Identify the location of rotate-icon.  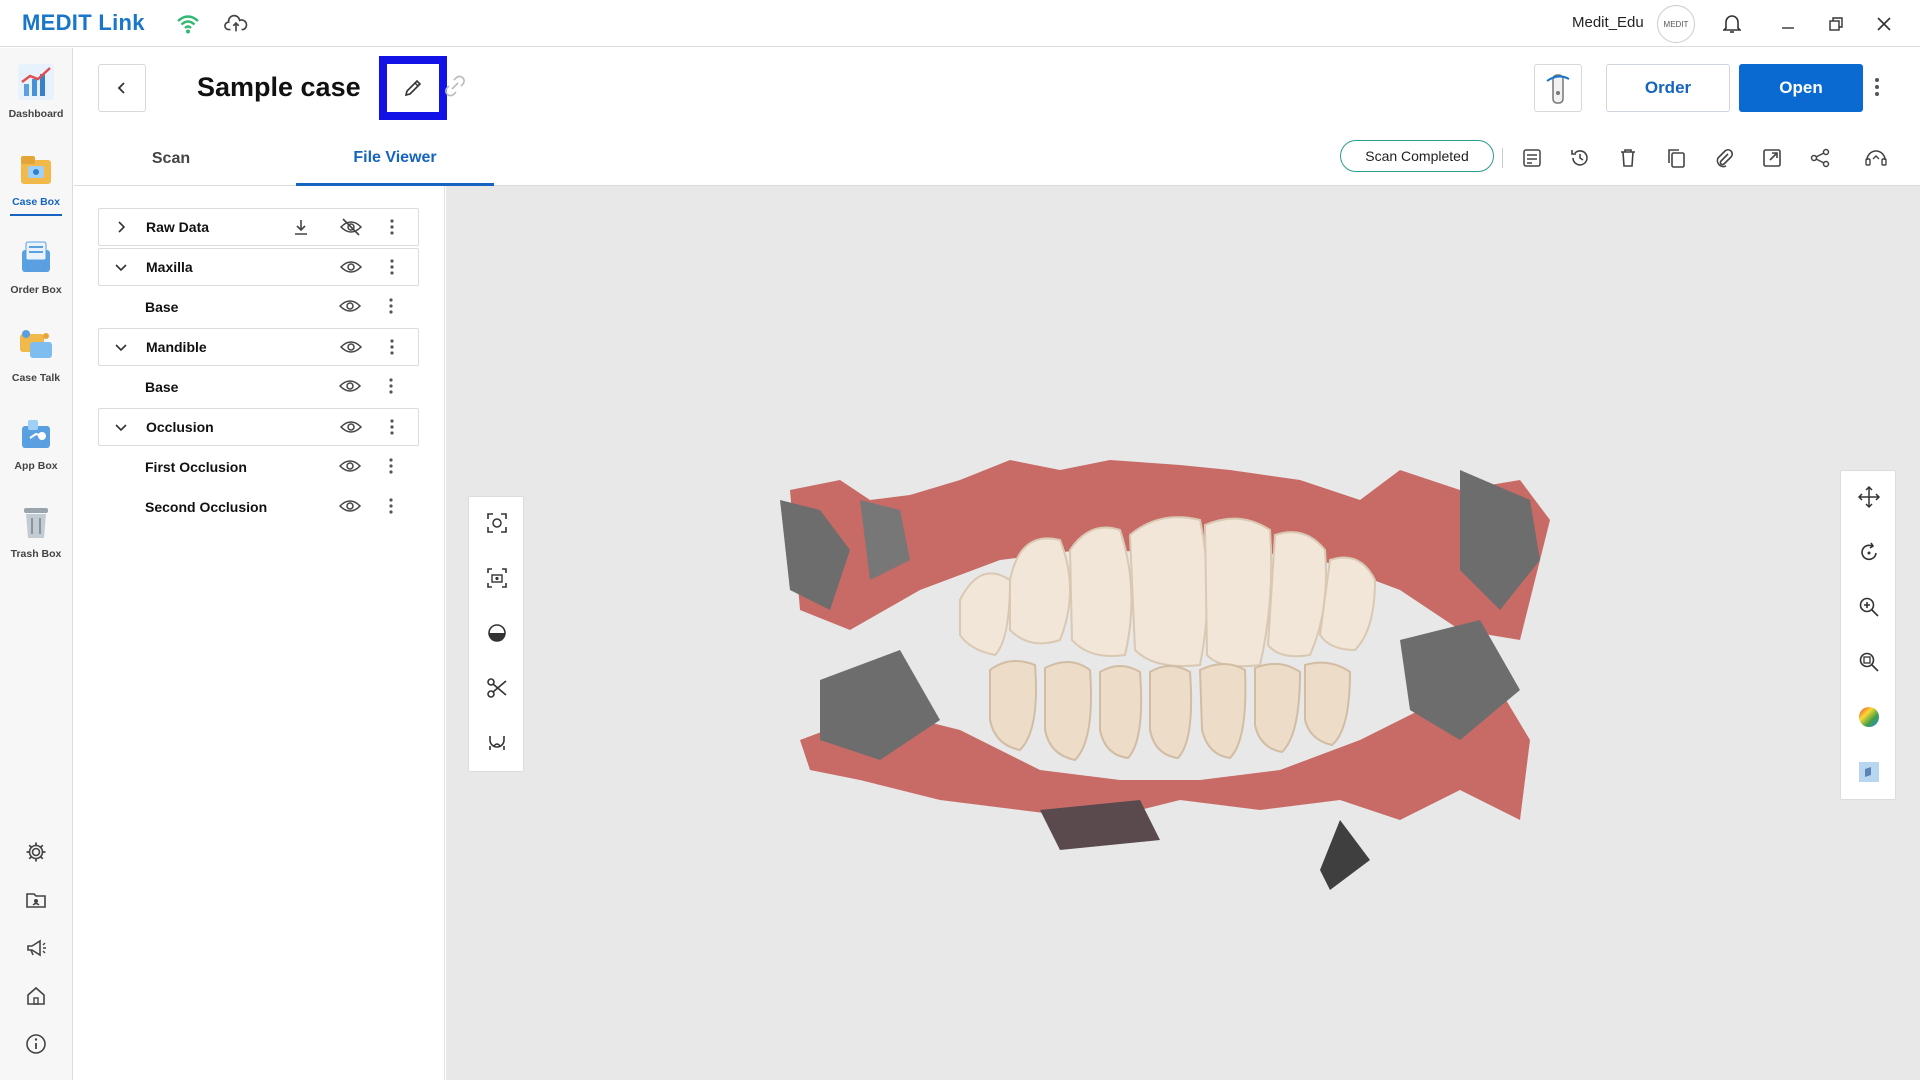
(1869, 552).